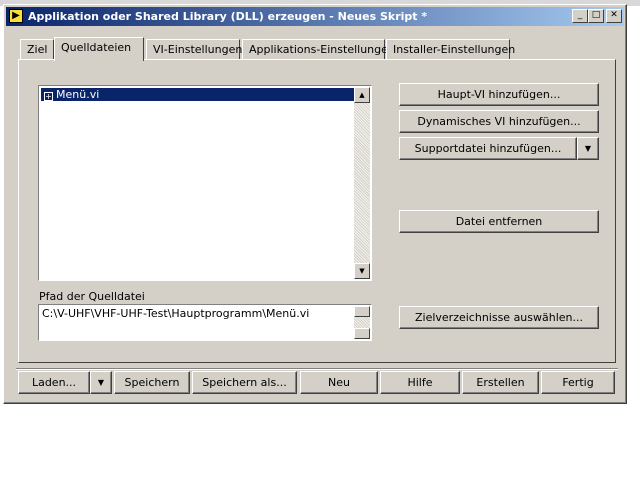 This screenshot has height=480, width=640. What do you see at coordinates (194, 49) in the screenshot?
I see `tab-vi-einstellungen: VI-Einstellungen` at bounding box center [194, 49].